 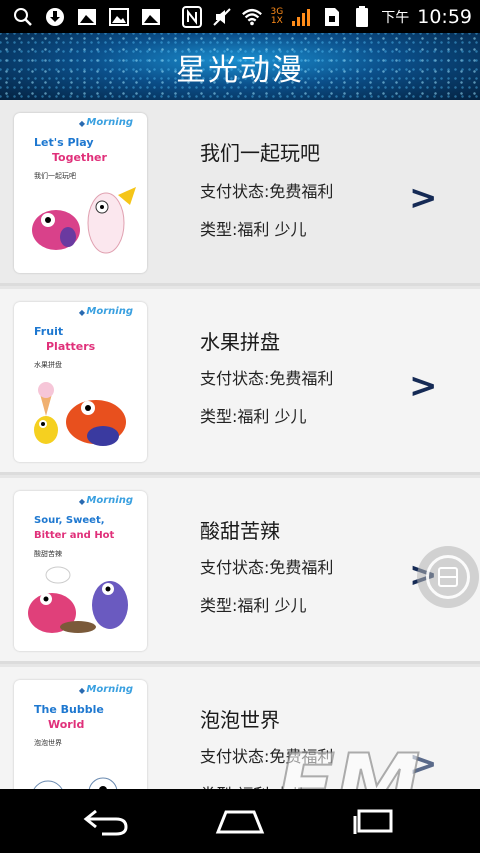 I want to click on item-title: 我们一起玩吧, so click(x=260, y=153).